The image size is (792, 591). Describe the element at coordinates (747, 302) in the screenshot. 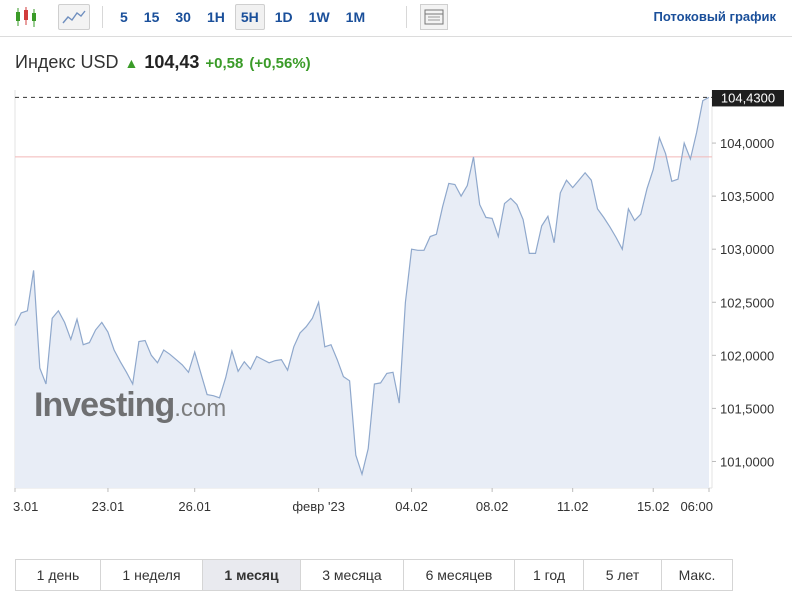

I see `y-tick-label: 102,5000` at that location.